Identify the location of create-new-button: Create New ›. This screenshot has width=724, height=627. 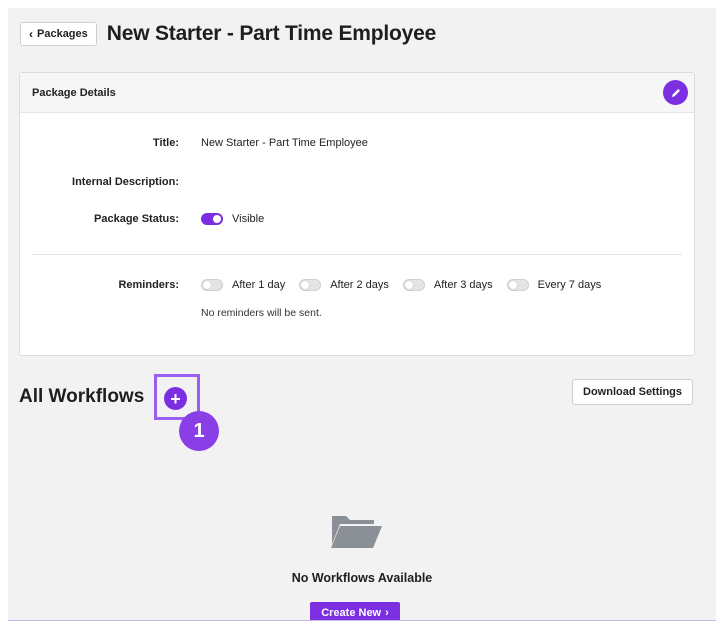
(355, 611).